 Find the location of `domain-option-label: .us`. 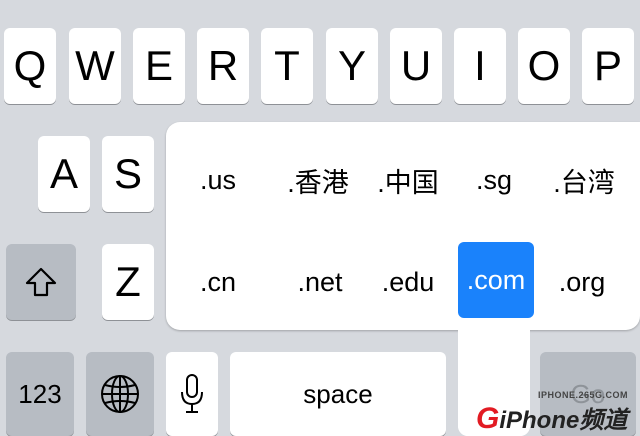

domain-option-label: .us is located at coordinates (218, 179).